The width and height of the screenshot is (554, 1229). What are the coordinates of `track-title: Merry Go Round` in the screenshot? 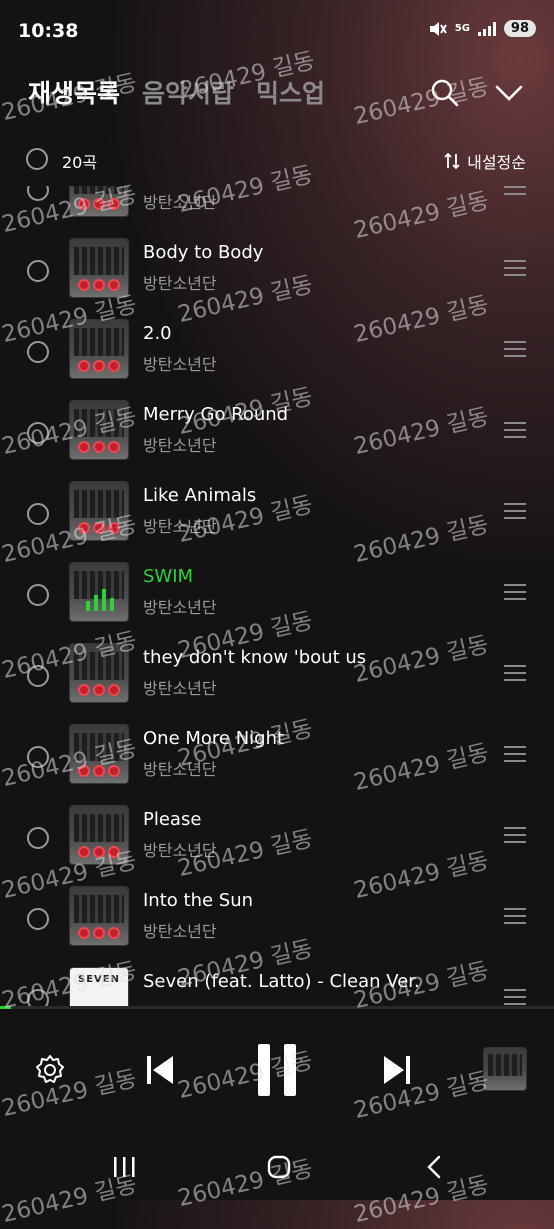 It's located at (216, 414).